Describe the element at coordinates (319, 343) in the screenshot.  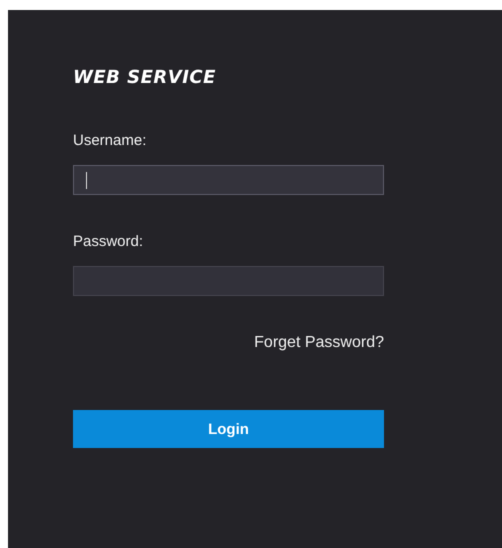
I see `forgot-password-link: Forget Password?` at that location.